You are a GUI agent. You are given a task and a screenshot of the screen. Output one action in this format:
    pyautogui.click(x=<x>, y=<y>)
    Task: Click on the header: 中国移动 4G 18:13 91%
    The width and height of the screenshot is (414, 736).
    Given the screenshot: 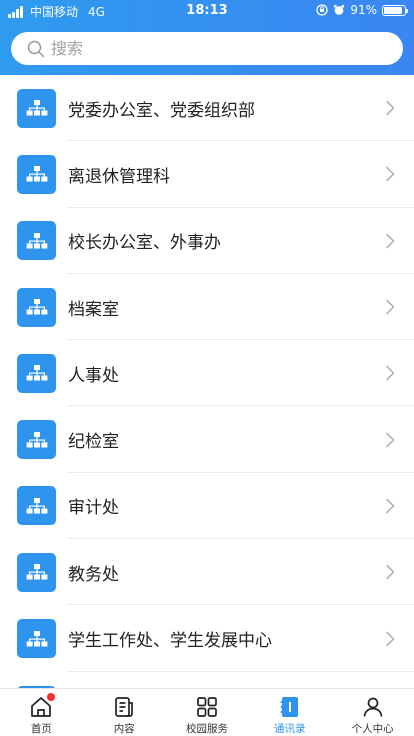 What is the action you would take?
    pyautogui.click(x=207, y=37)
    